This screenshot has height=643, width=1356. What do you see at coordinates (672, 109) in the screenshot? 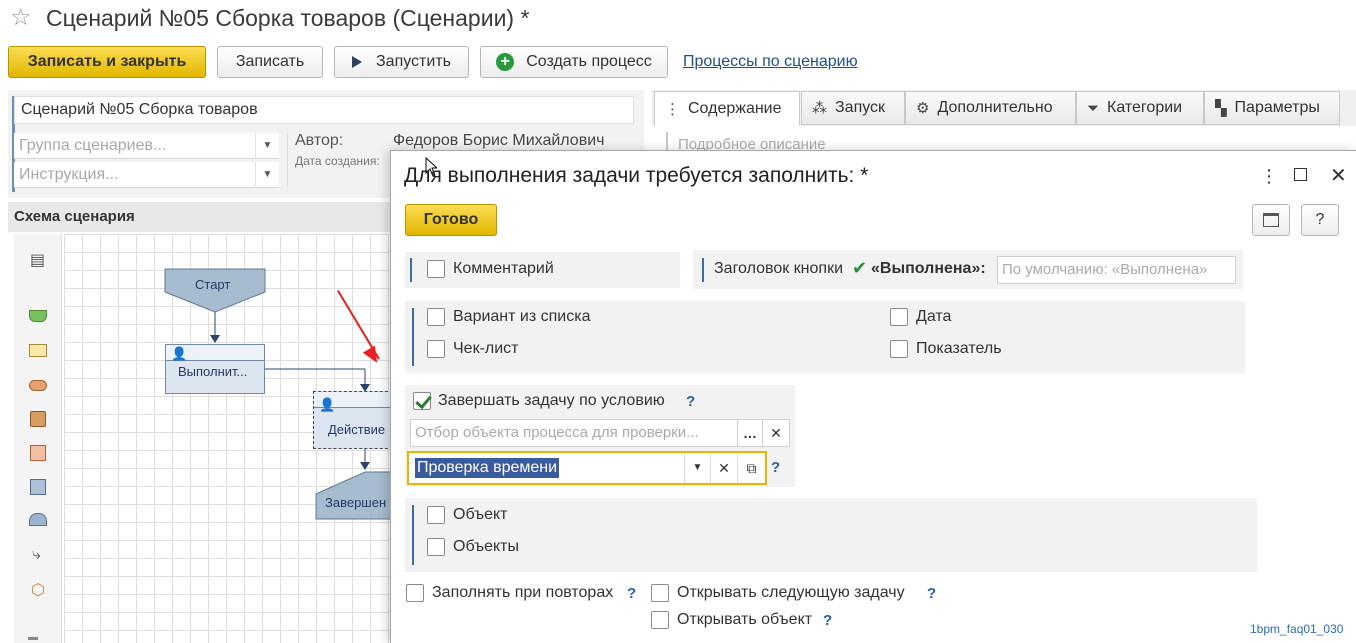
I see `tree-icon: ⋮` at bounding box center [672, 109].